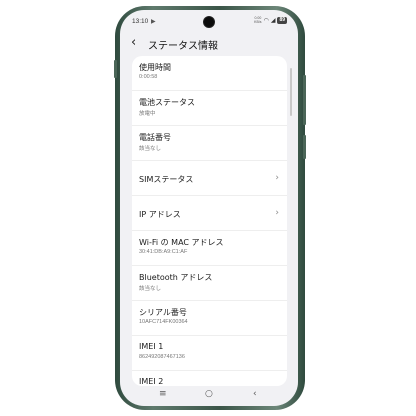 The height and width of the screenshot is (416, 416). Describe the element at coordinates (176, 277) in the screenshot. I see `list-item-title: Bluetooth アドレス` at that location.